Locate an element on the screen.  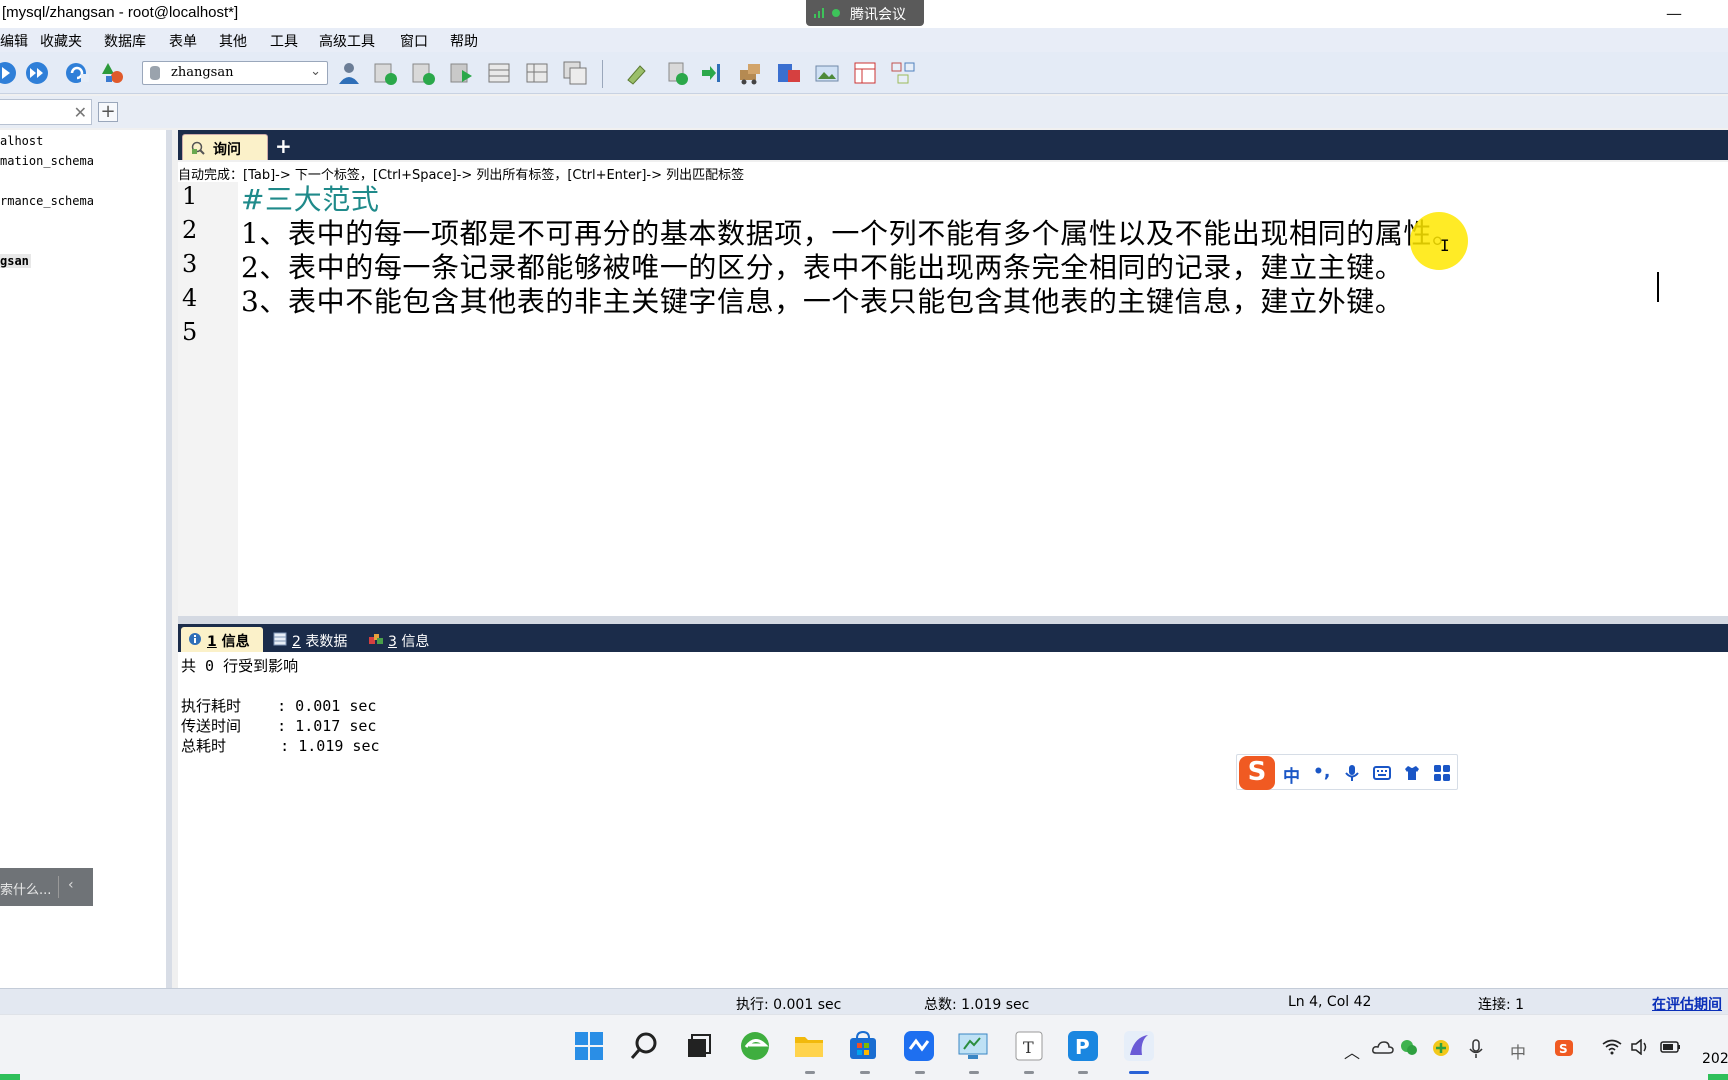
toolbox-grid-icon is located at coordinates (1442, 773).